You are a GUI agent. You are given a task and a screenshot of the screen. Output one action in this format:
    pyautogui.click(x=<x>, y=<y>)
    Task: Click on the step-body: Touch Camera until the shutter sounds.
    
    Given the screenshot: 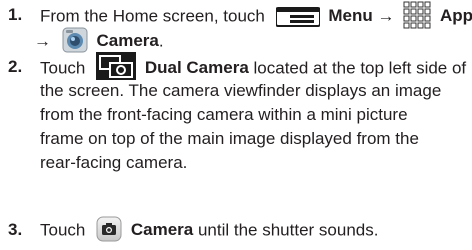 What is the action you would take?
    pyautogui.click(x=253, y=229)
    